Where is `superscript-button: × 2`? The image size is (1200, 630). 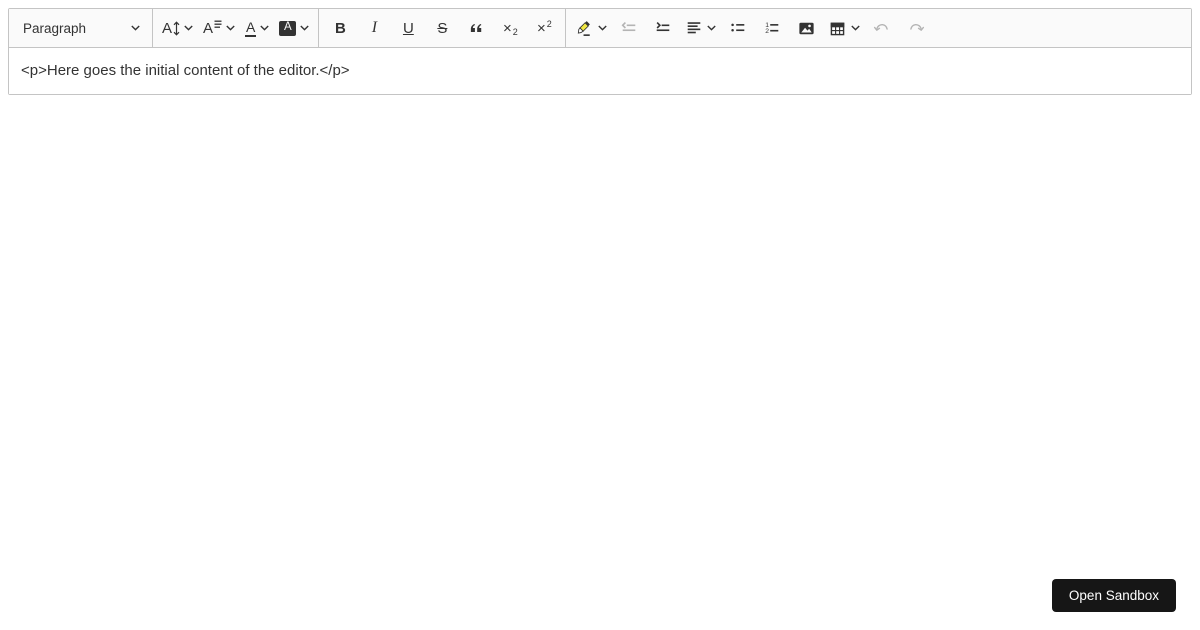
superscript-button: × 2 is located at coordinates (544, 28).